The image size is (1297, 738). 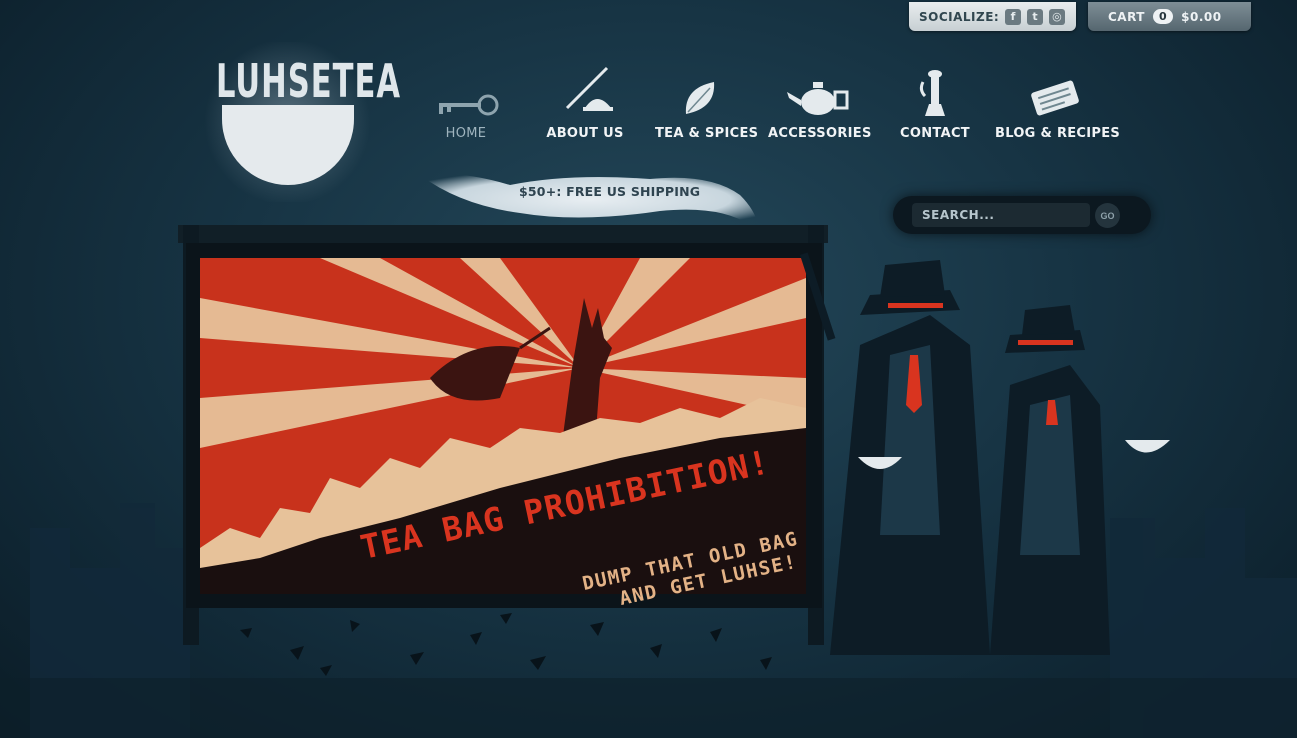 I want to click on nav-tea-spices: TEA & SPICES, so click(x=707, y=101).